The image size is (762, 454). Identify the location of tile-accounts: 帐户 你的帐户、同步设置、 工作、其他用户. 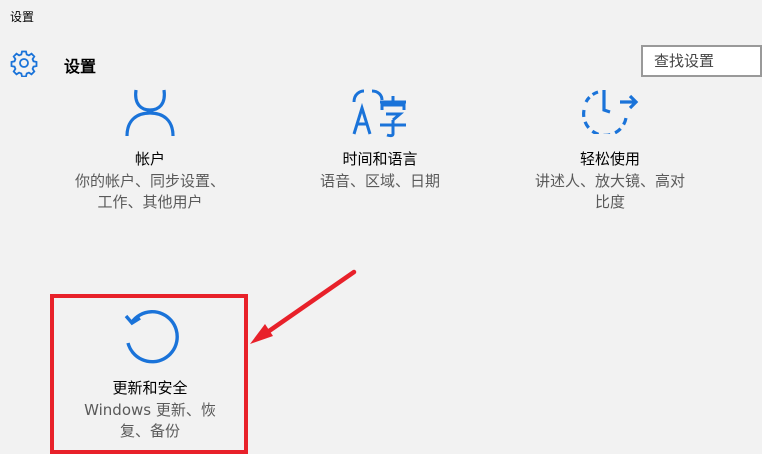
(150, 153).